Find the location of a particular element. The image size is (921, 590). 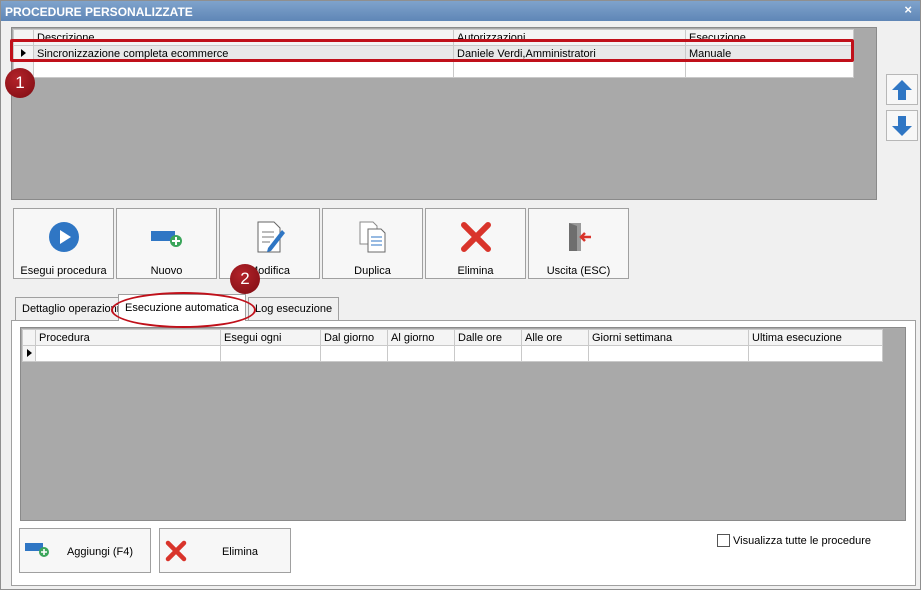

column-header-descrizione: Descrizione is located at coordinates (243, 37).